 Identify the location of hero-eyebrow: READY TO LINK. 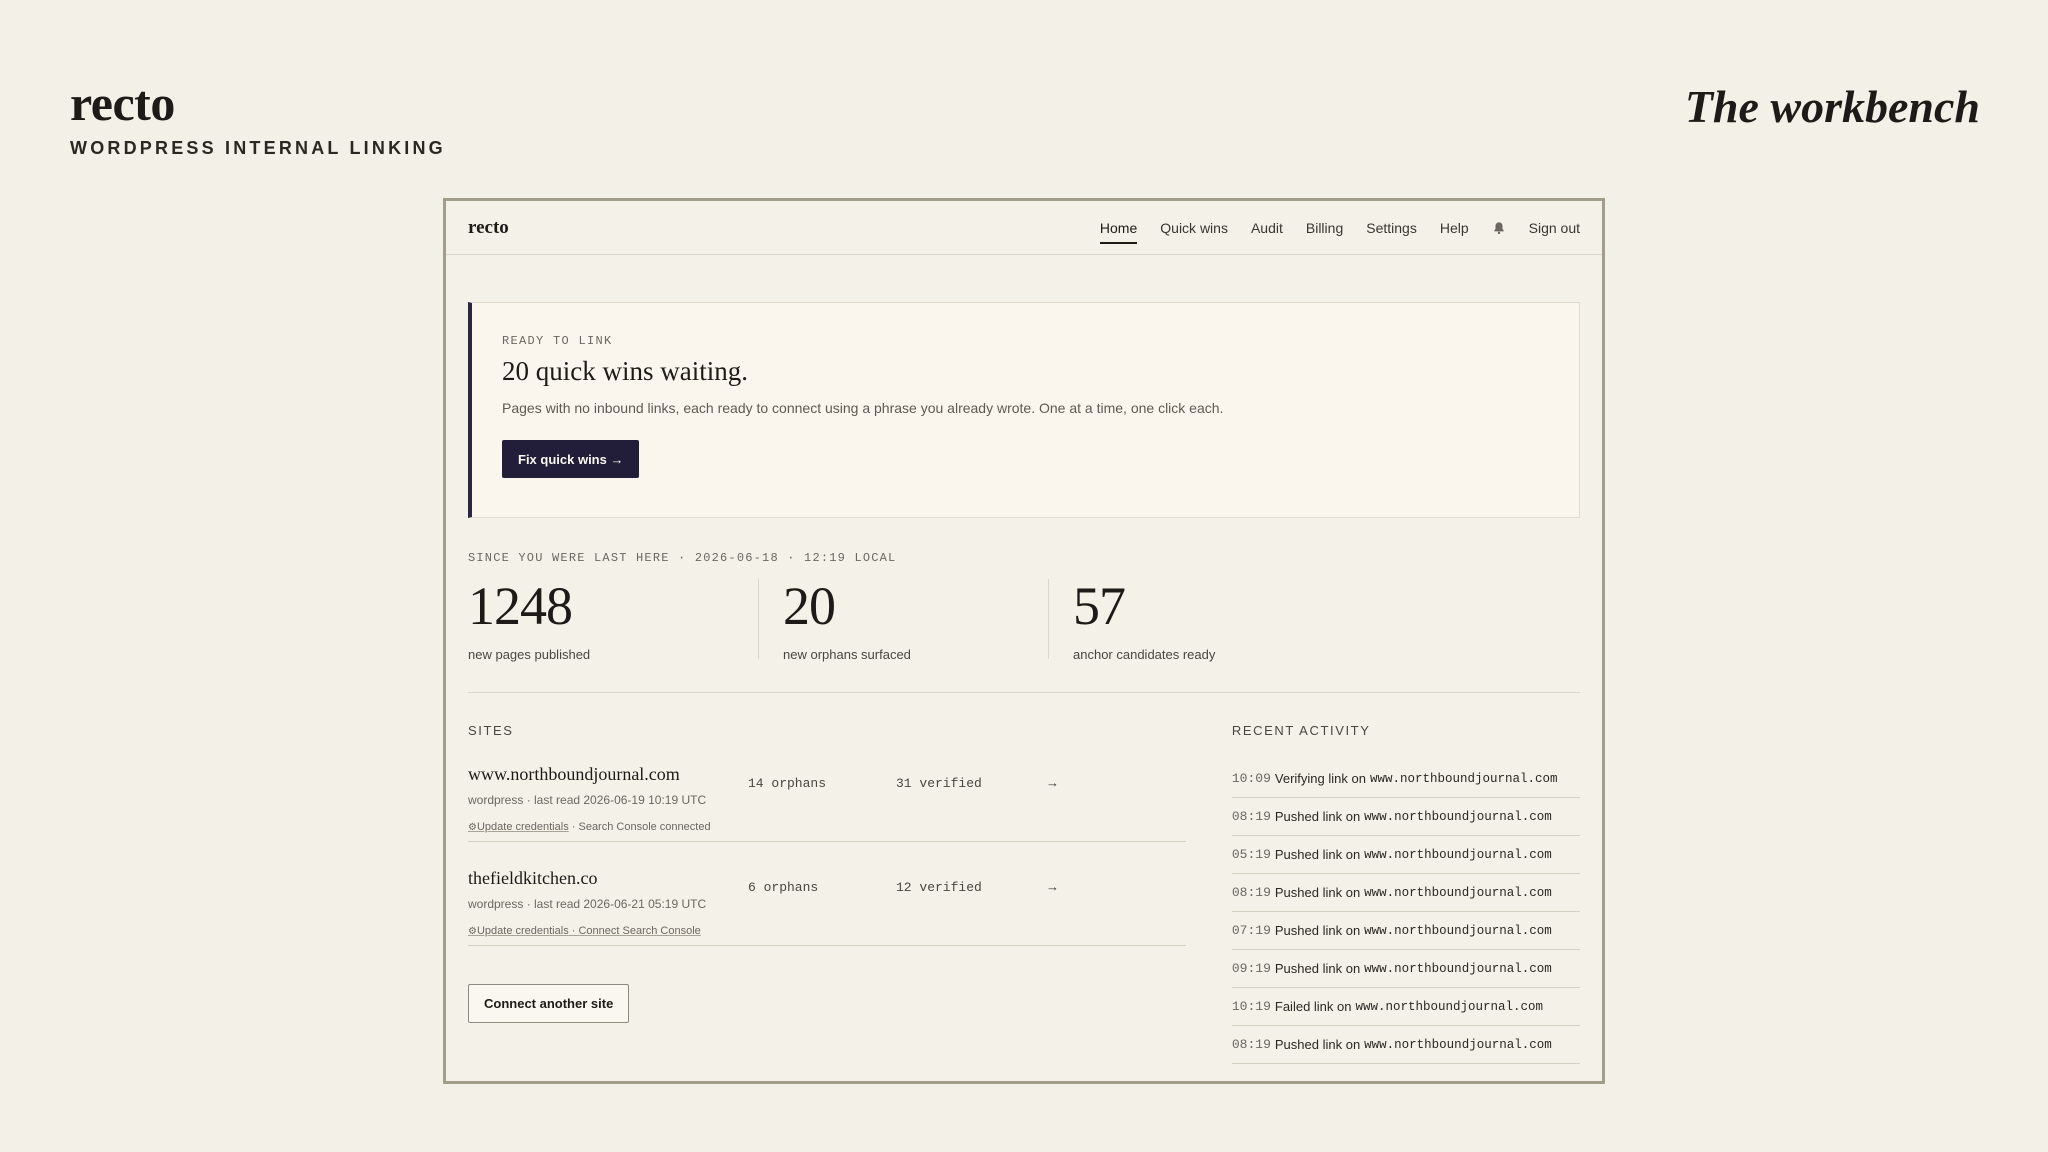
(557, 341).